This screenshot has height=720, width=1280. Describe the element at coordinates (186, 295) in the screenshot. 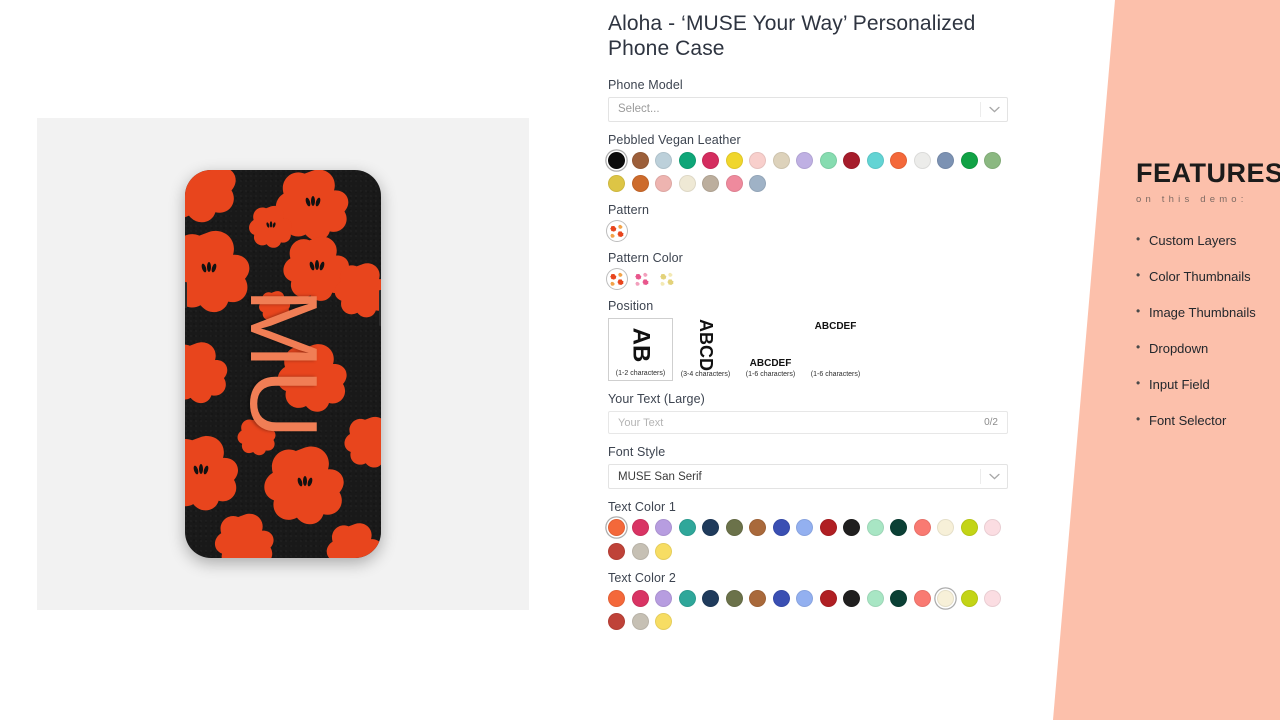

I see `phone-side-button-left` at that location.